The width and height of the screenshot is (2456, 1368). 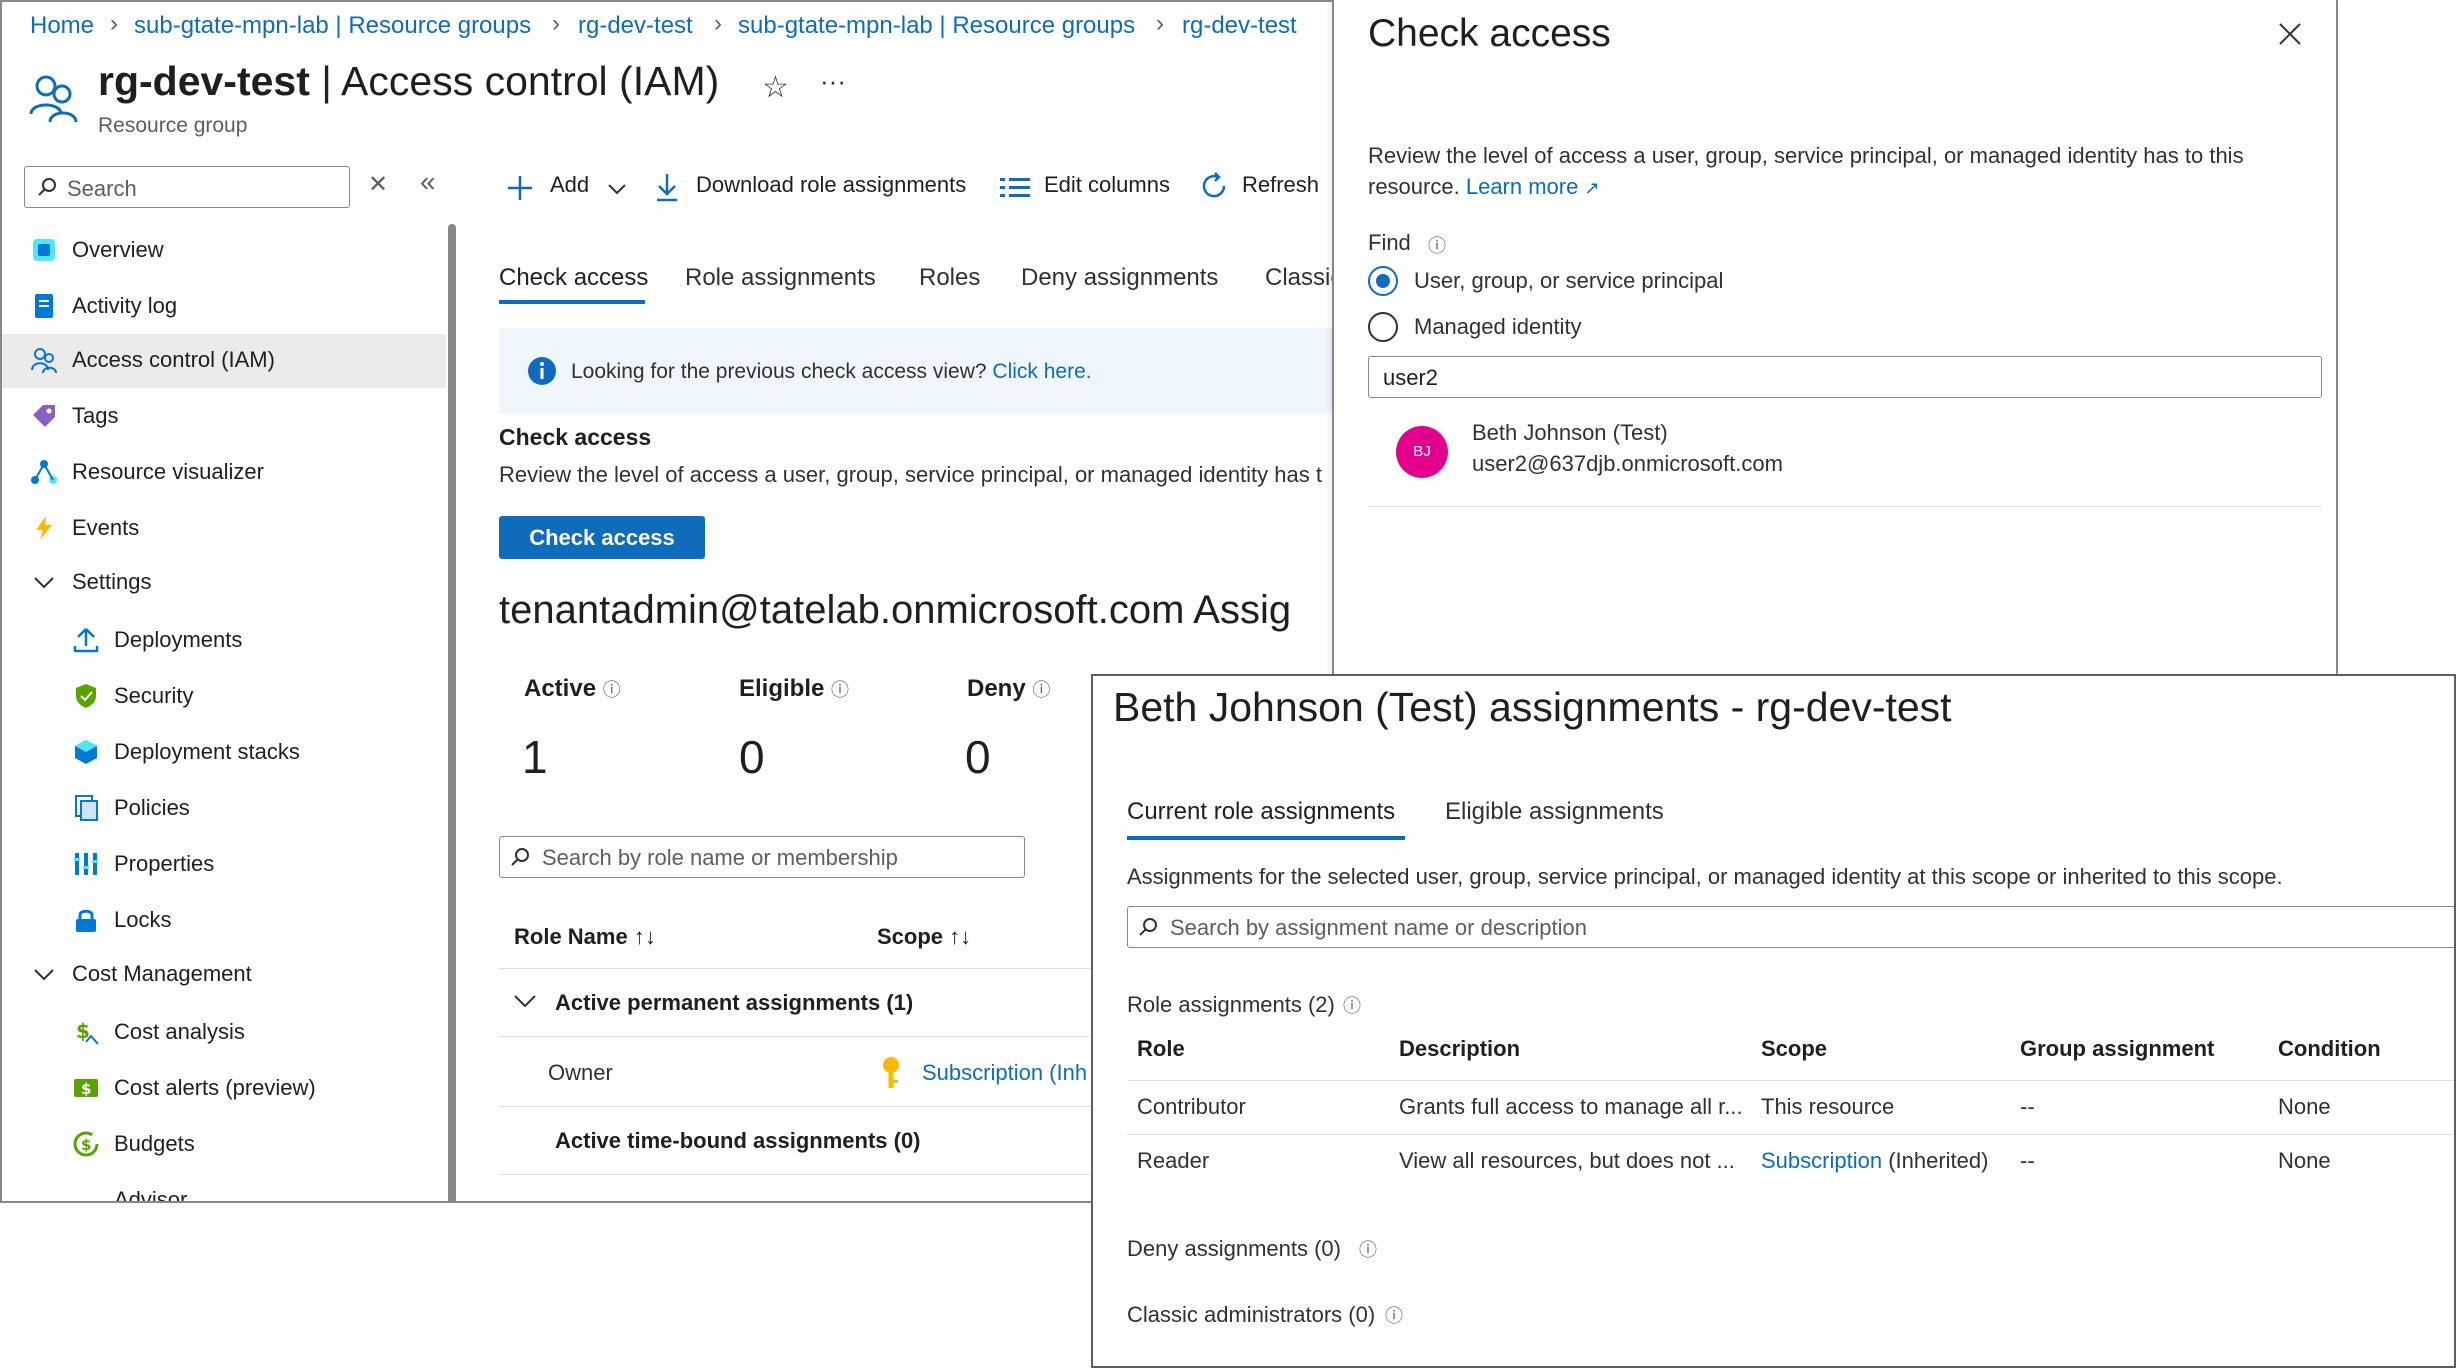 I want to click on lock-icon, so click(x=86, y=920).